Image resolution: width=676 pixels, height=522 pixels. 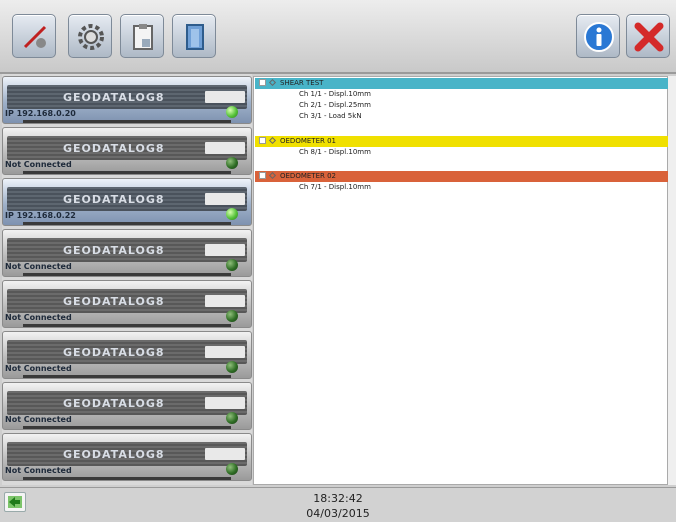 I want to click on device-card: GEODATALOG8 IP 192.168.0.20, so click(x=127, y=100).